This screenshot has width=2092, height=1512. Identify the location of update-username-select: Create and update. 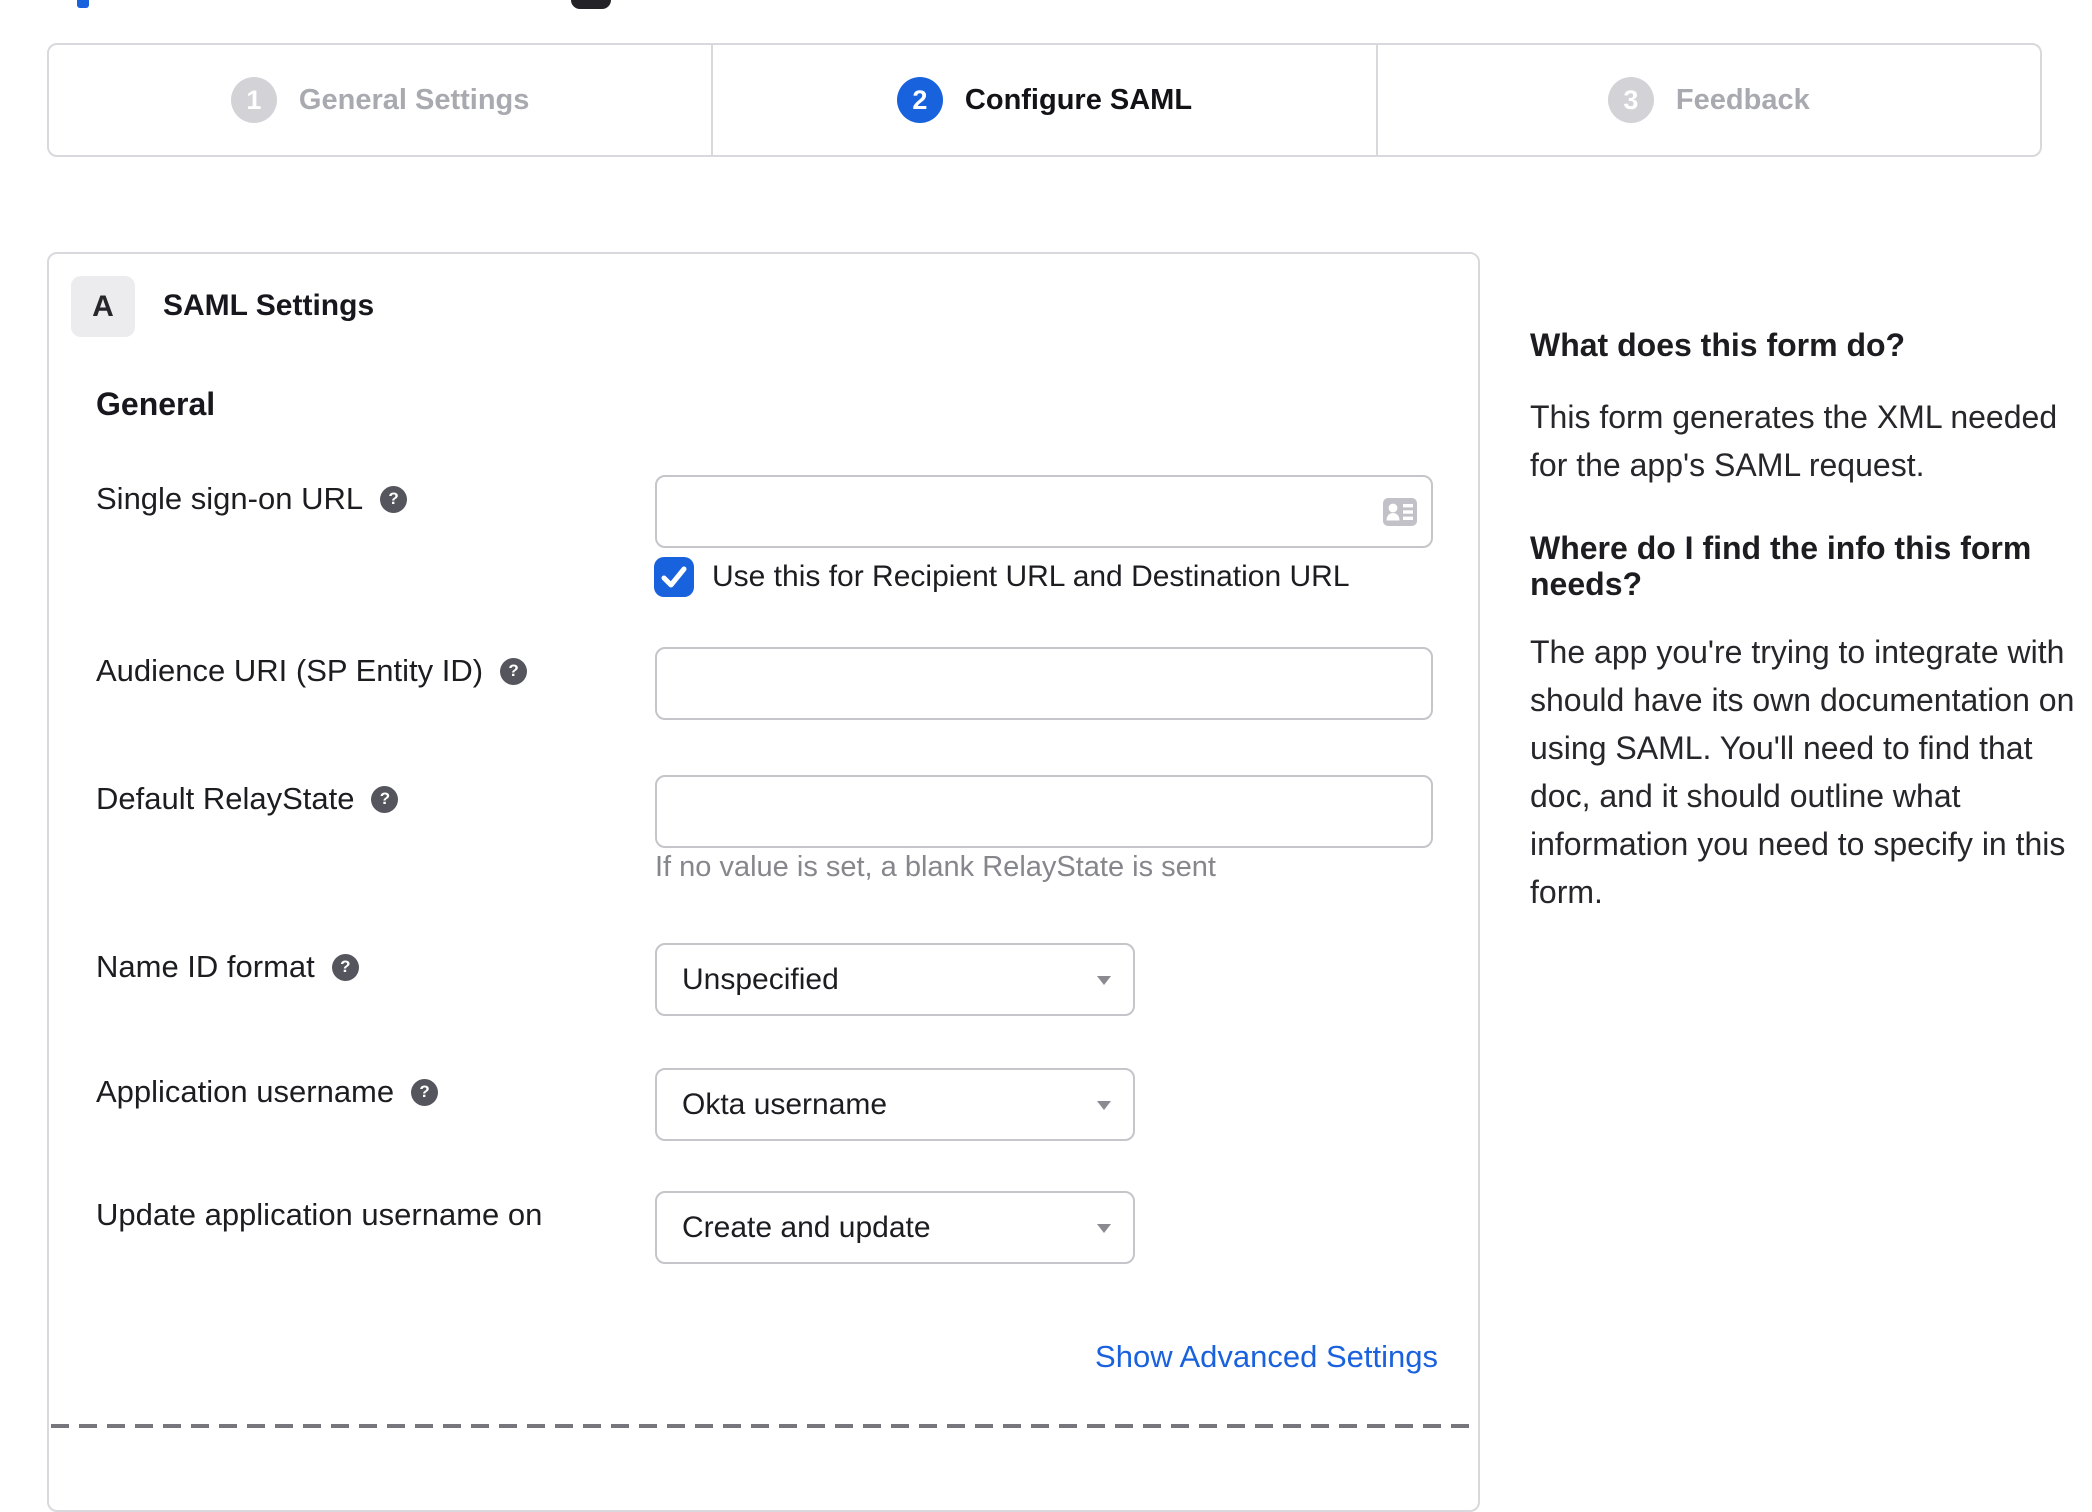
(895, 1227).